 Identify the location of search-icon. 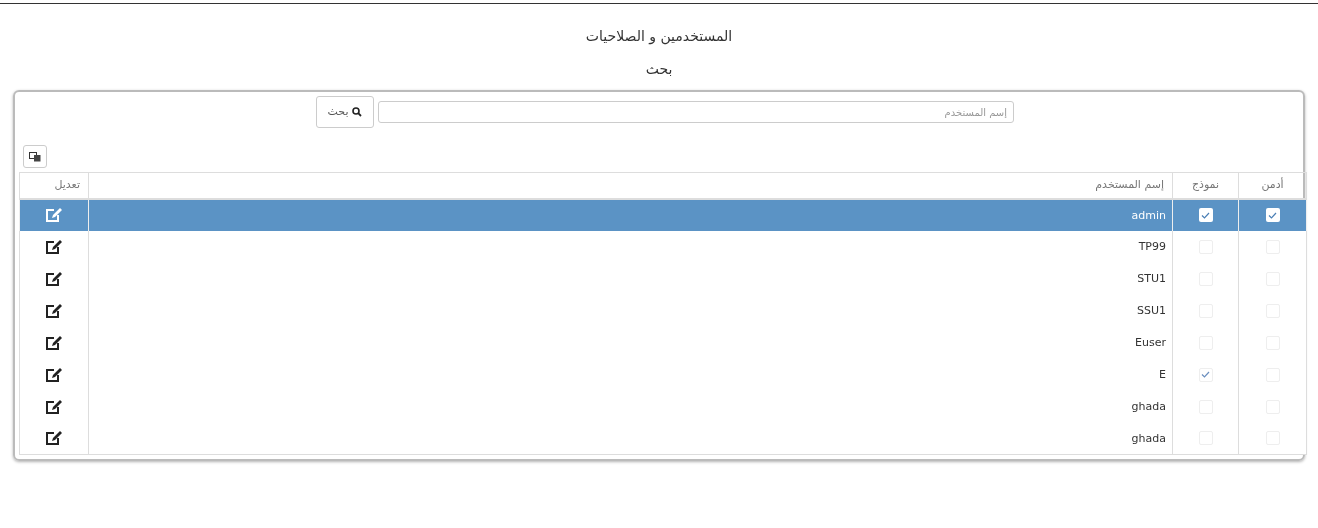
(357, 112).